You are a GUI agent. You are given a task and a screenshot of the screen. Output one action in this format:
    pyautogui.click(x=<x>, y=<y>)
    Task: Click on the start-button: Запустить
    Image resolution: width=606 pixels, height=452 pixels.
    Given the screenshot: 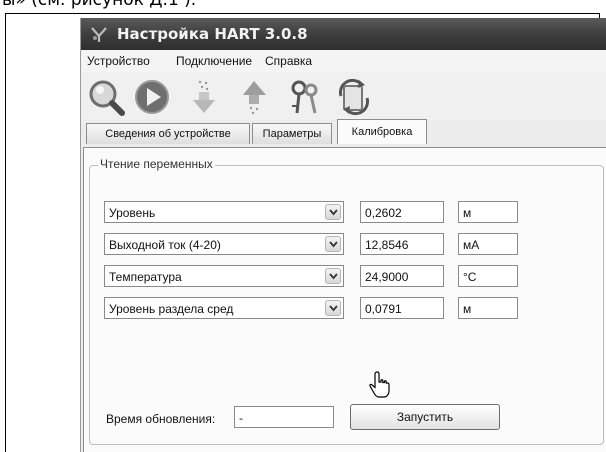 What is the action you would take?
    pyautogui.click(x=425, y=417)
    